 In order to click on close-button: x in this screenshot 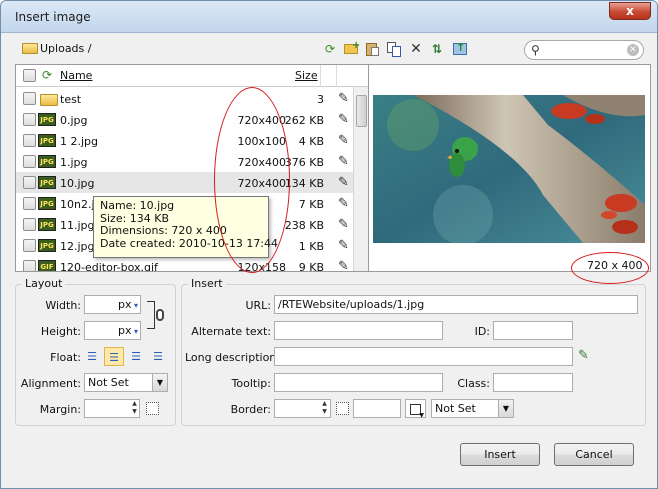, I will do `click(630, 11)`.